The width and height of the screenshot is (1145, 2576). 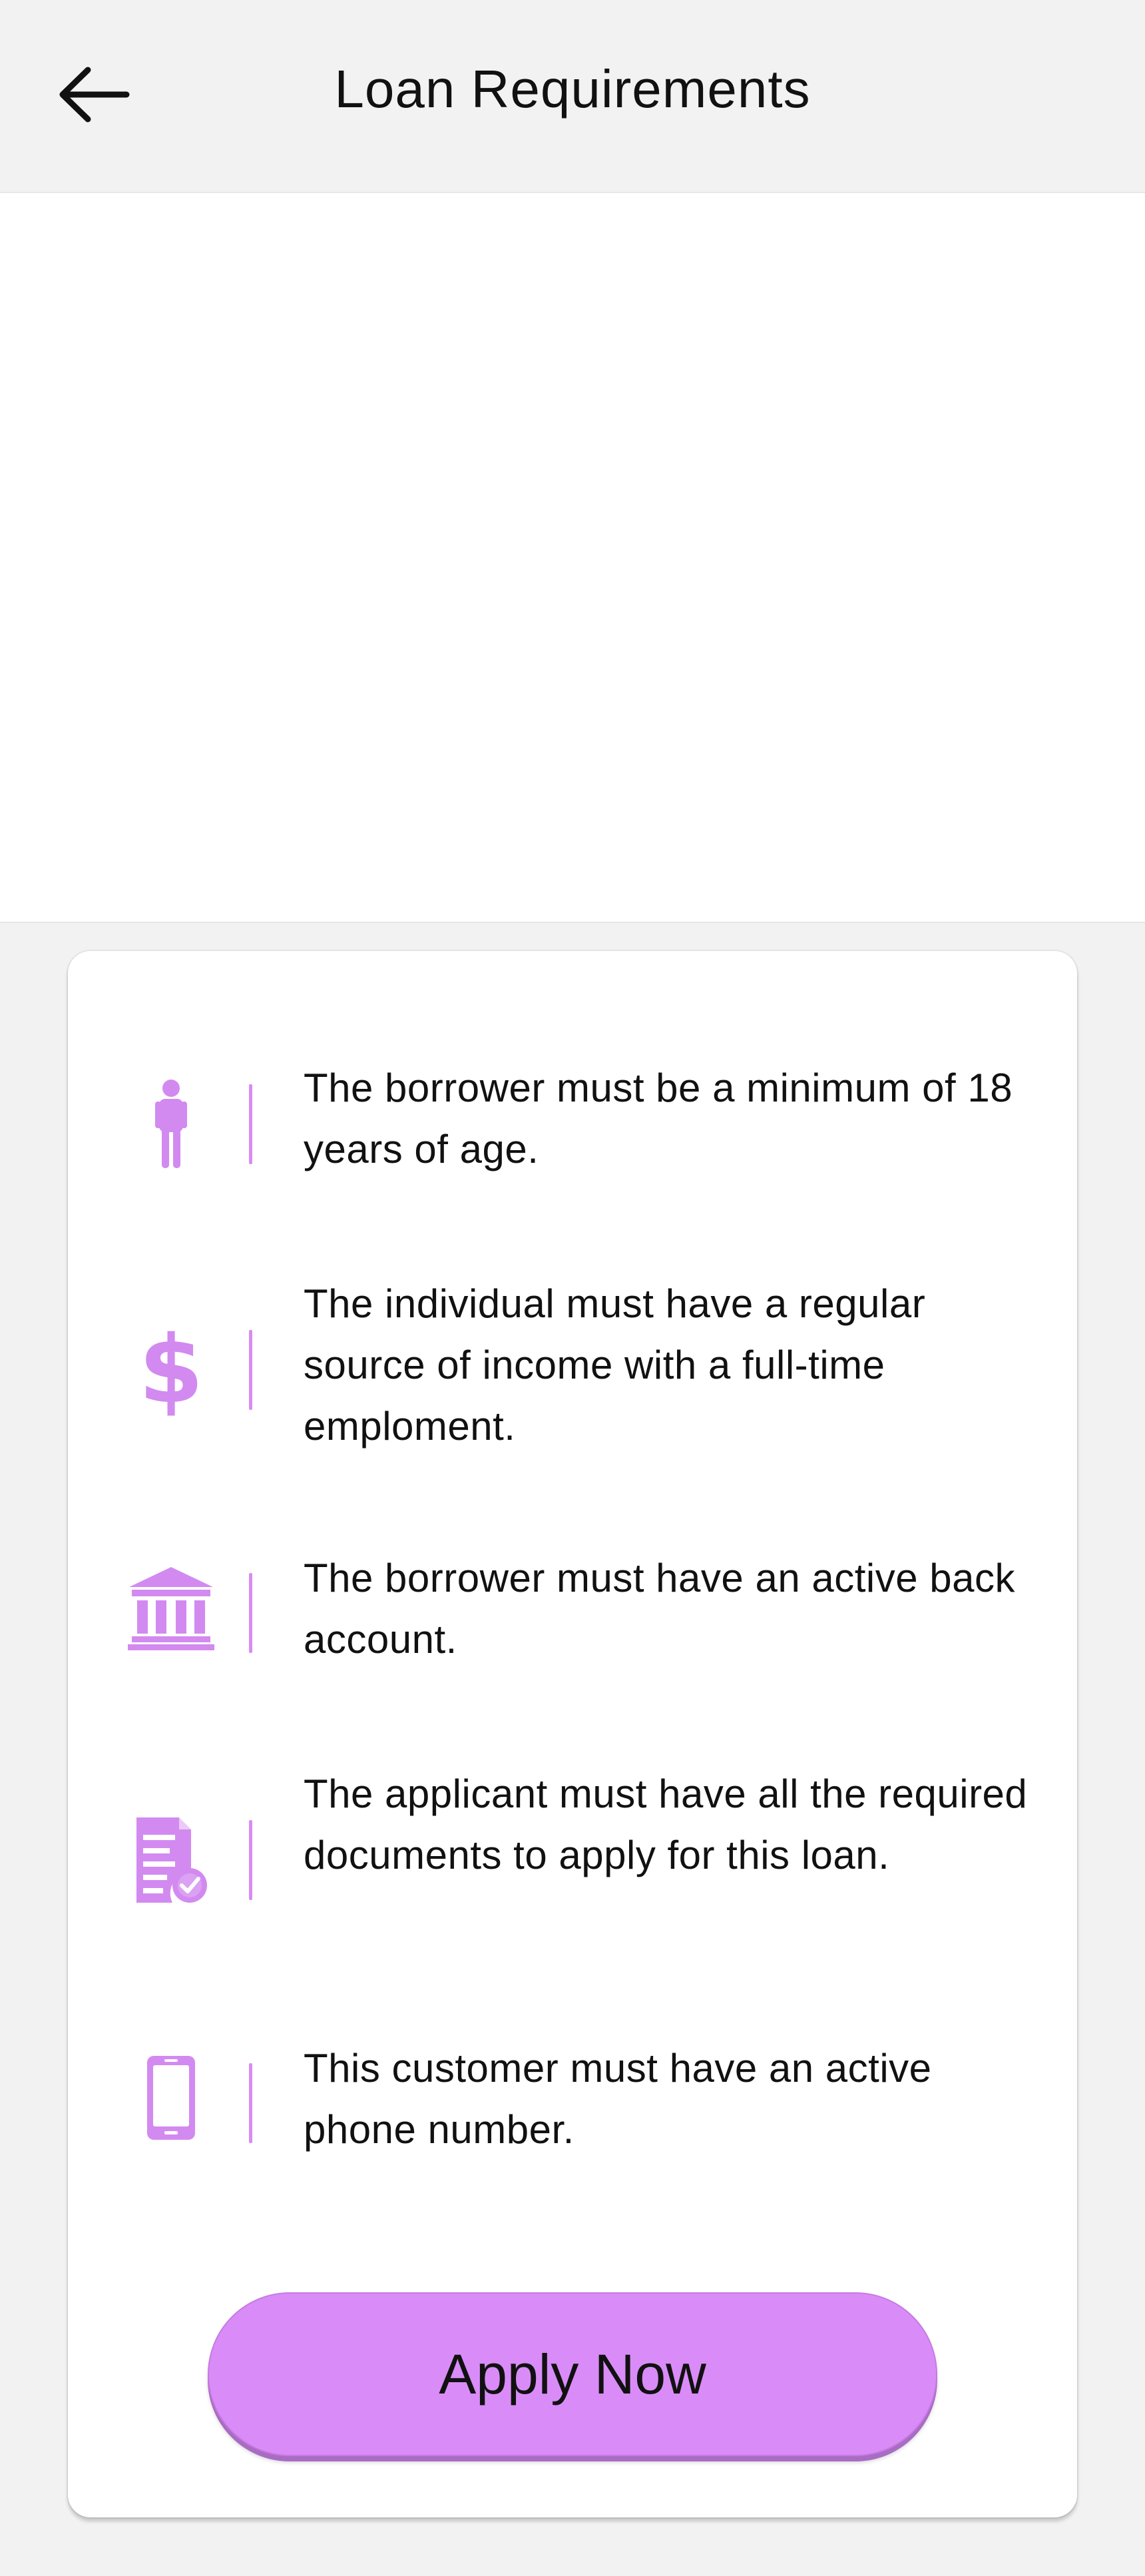 What do you see at coordinates (171, 1860) in the screenshot?
I see `document-check-icon` at bounding box center [171, 1860].